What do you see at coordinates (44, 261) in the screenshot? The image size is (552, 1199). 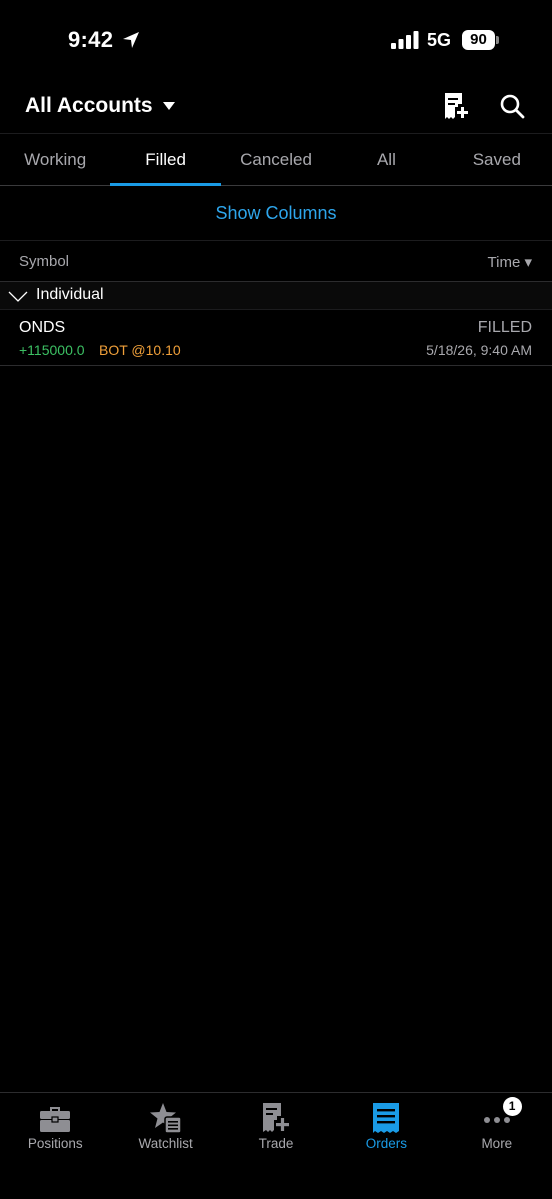 I see `column-symbol: Symbol` at bounding box center [44, 261].